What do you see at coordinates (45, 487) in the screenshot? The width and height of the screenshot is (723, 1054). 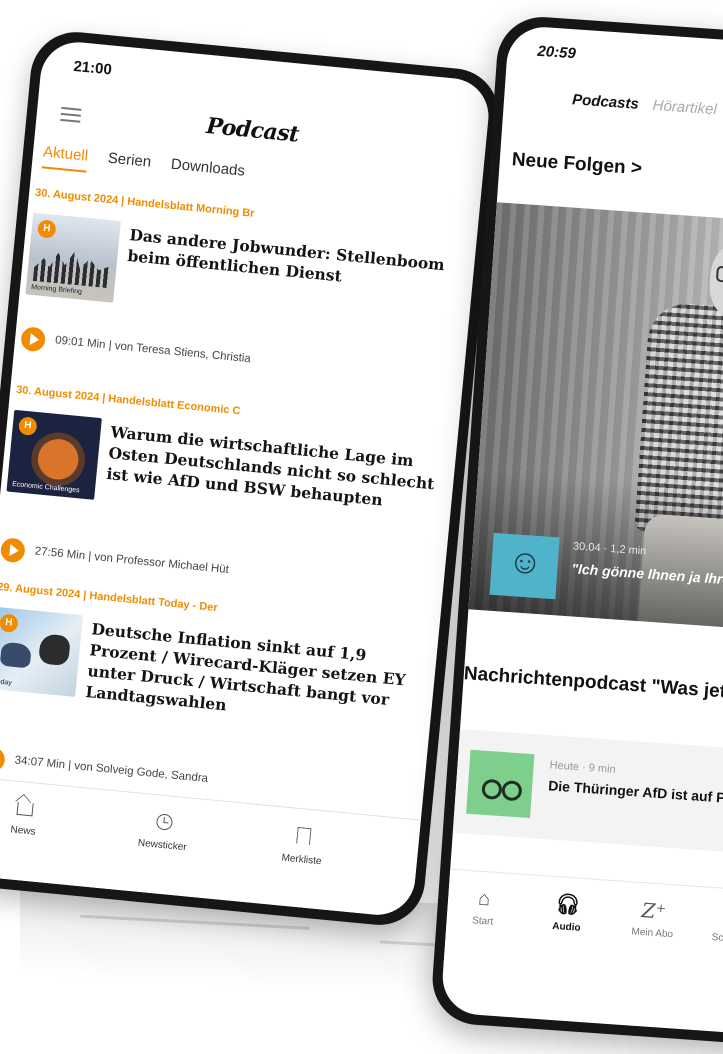 I see `thumbnail-caption: Economic Challenges` at bounding box center [45, 487].